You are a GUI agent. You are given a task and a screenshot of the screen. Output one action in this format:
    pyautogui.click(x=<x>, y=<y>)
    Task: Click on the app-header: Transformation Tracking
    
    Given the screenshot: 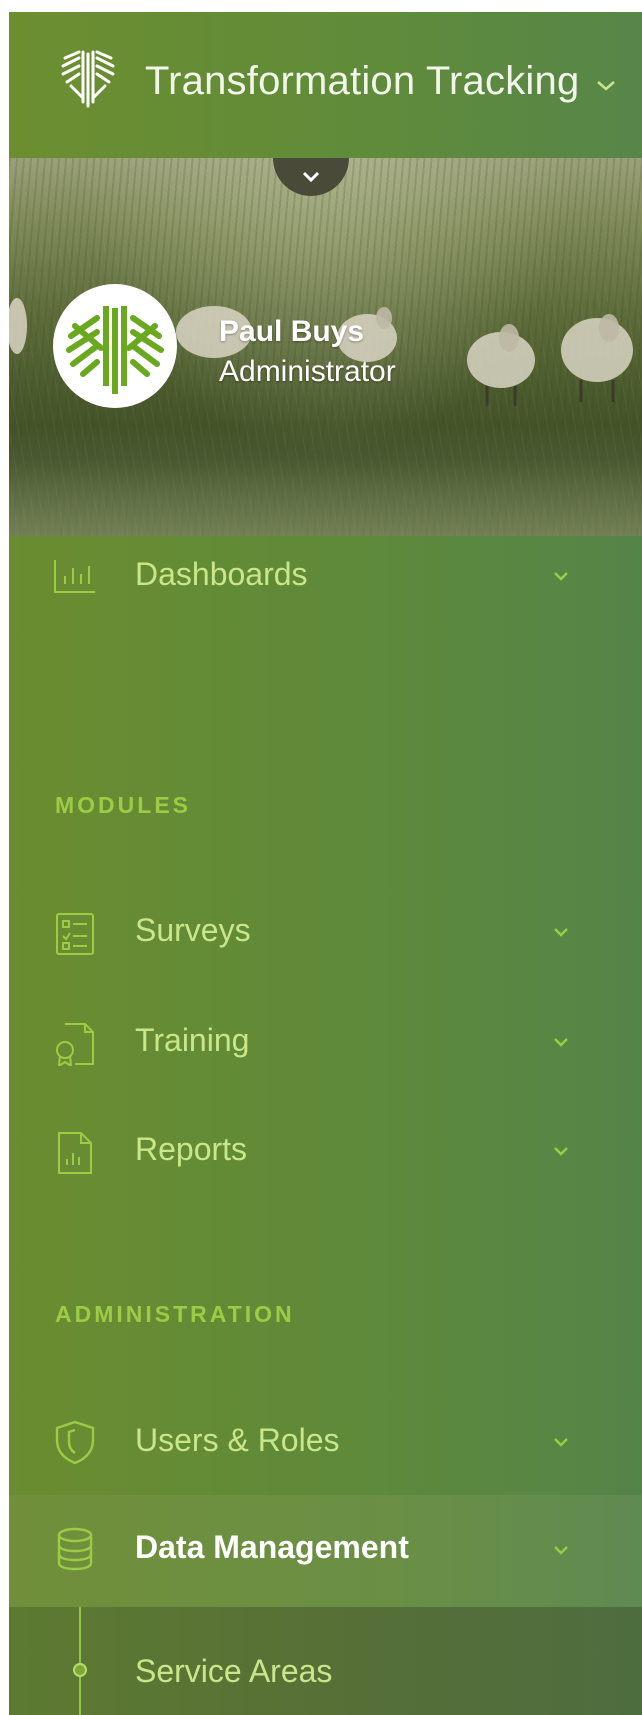 What is the action you would take?
    pyautogui.click(x=325, y=85)
    